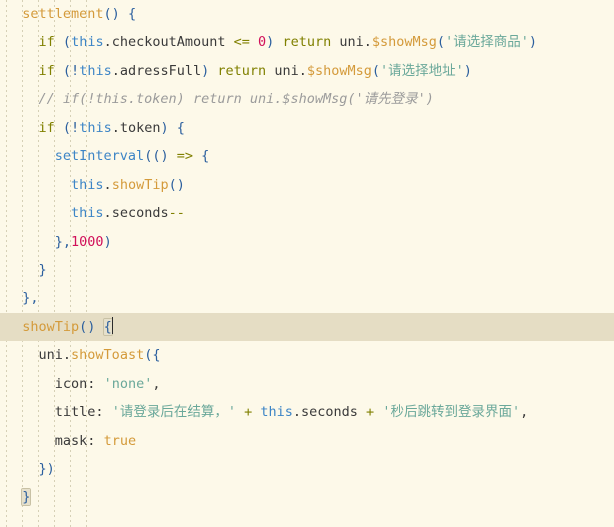 Image resolution: width=614 pixels, height=527 pixels. I want to click on method-showtip: showTip, so click(140, 184).